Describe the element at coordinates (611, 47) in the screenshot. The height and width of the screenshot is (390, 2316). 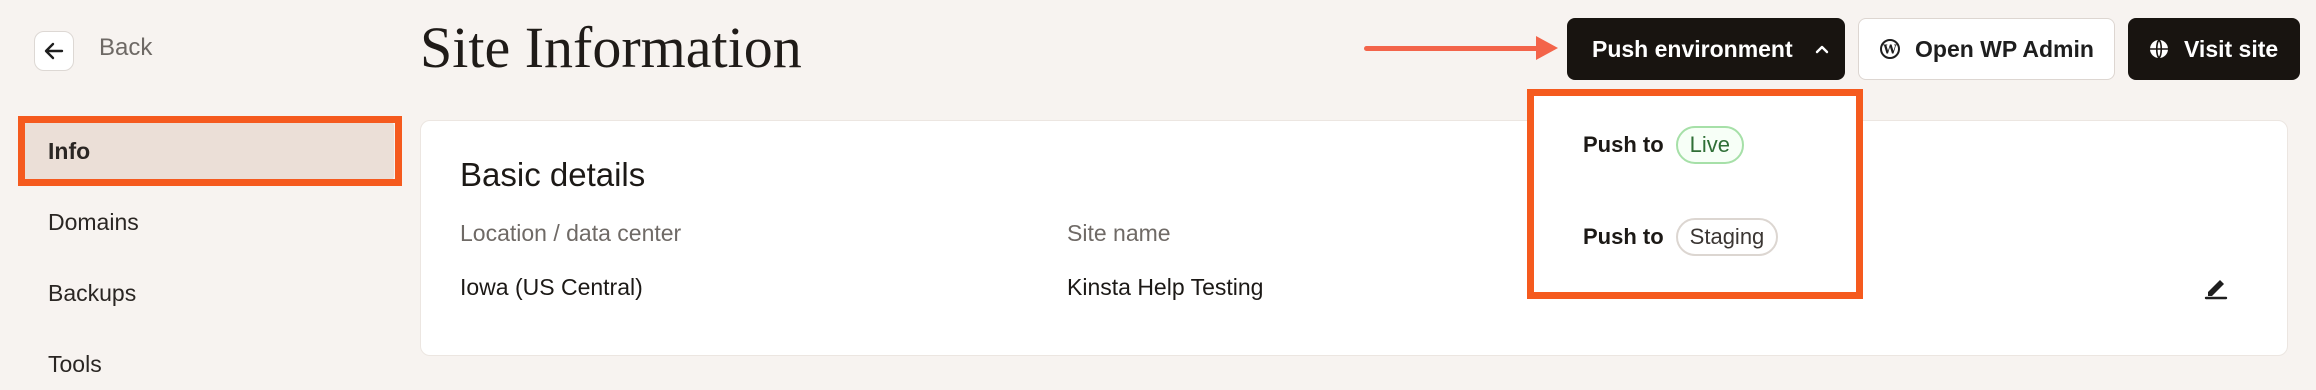
I see `page-title: Site Information` at that location.